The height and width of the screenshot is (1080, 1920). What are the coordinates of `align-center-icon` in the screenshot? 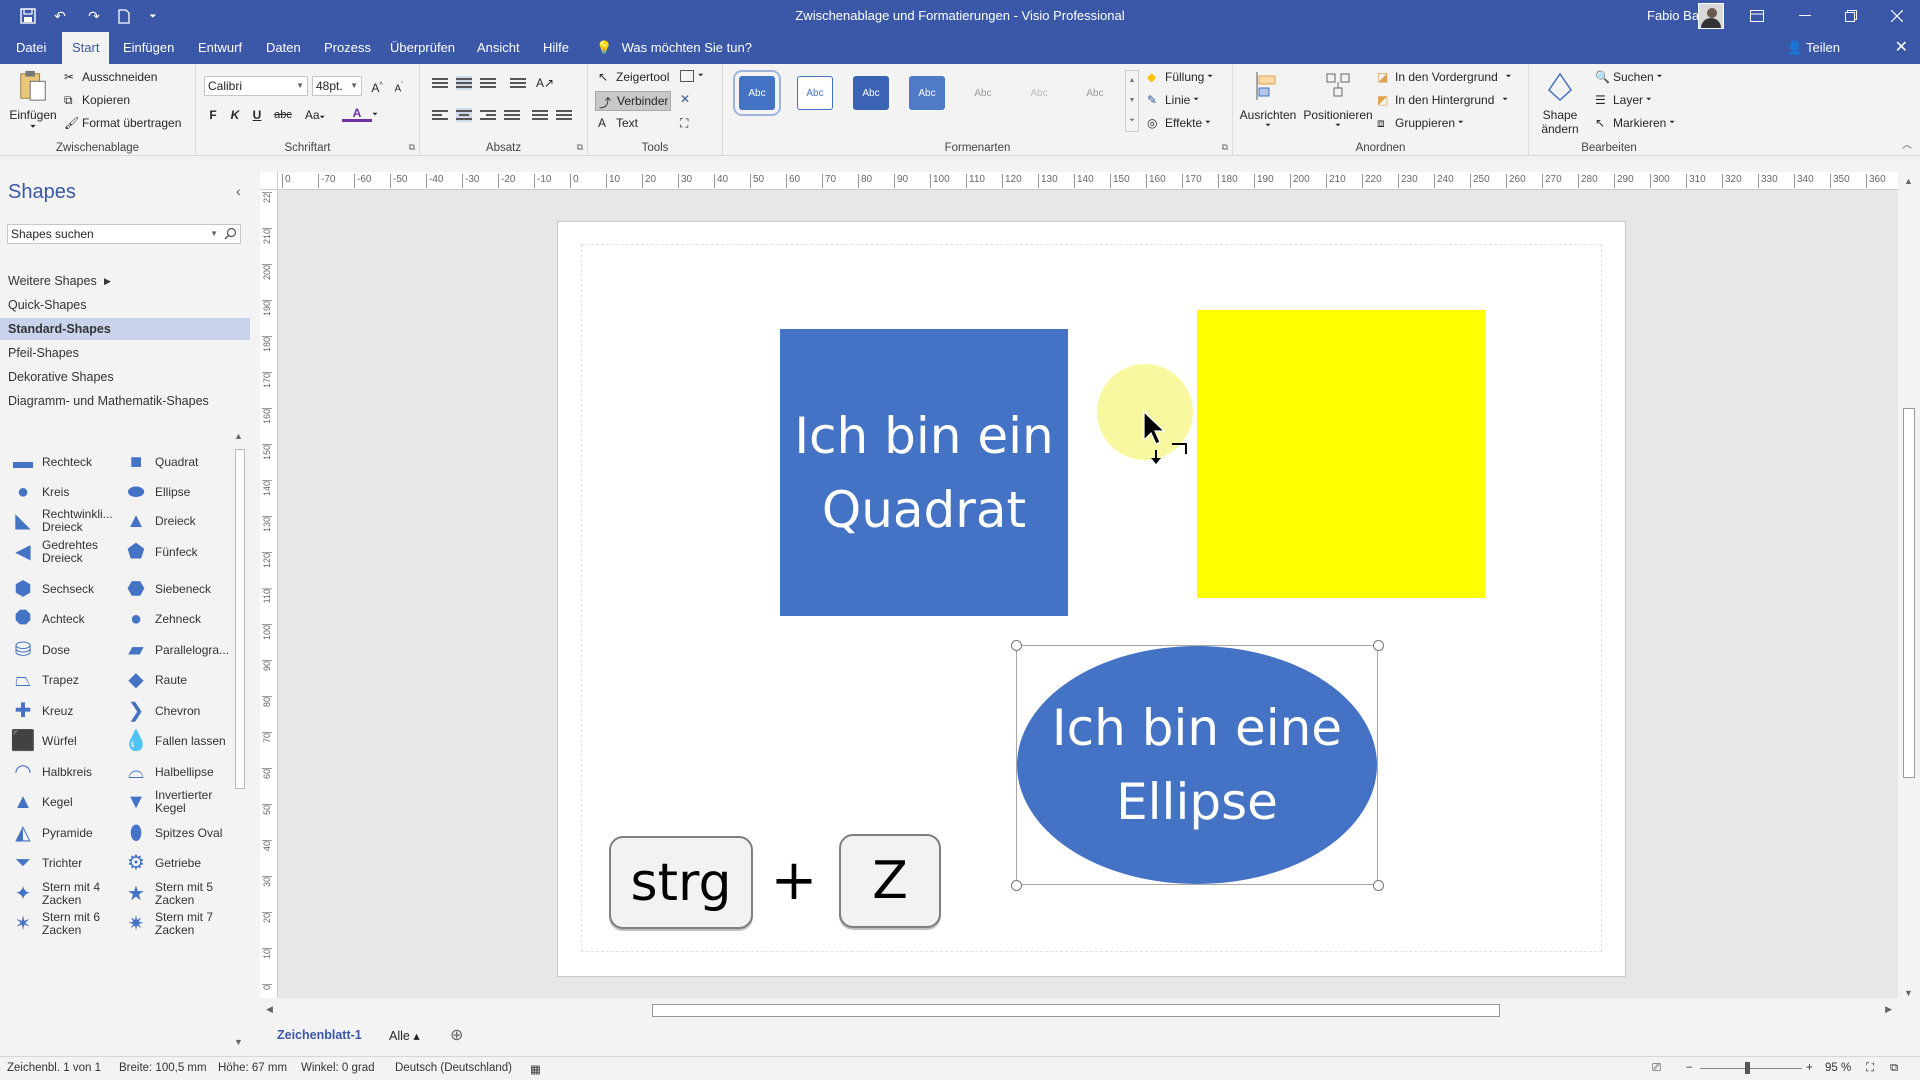 It's located at (464, 115).